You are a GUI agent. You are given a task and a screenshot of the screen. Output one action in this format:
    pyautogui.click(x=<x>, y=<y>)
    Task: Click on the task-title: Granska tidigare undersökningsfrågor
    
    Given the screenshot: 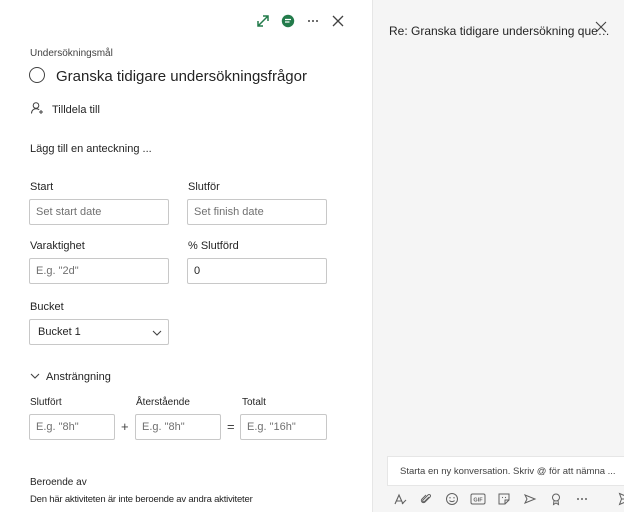 What is the action you would take?
    pyautogui.click(x=181, y=76)
    